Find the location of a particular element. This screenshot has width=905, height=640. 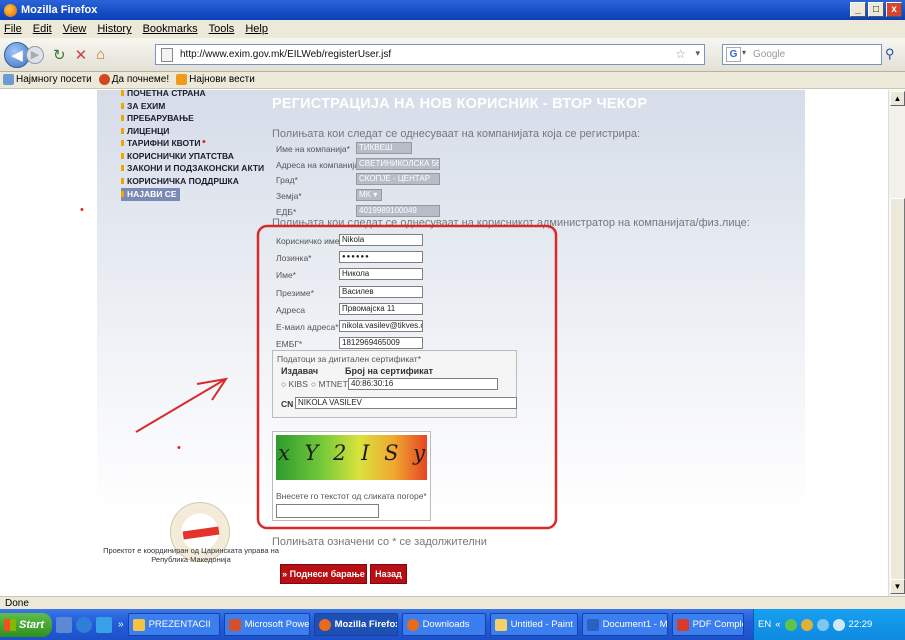

system-tray: EN « 22:29 is located at coordinates (829, 624).